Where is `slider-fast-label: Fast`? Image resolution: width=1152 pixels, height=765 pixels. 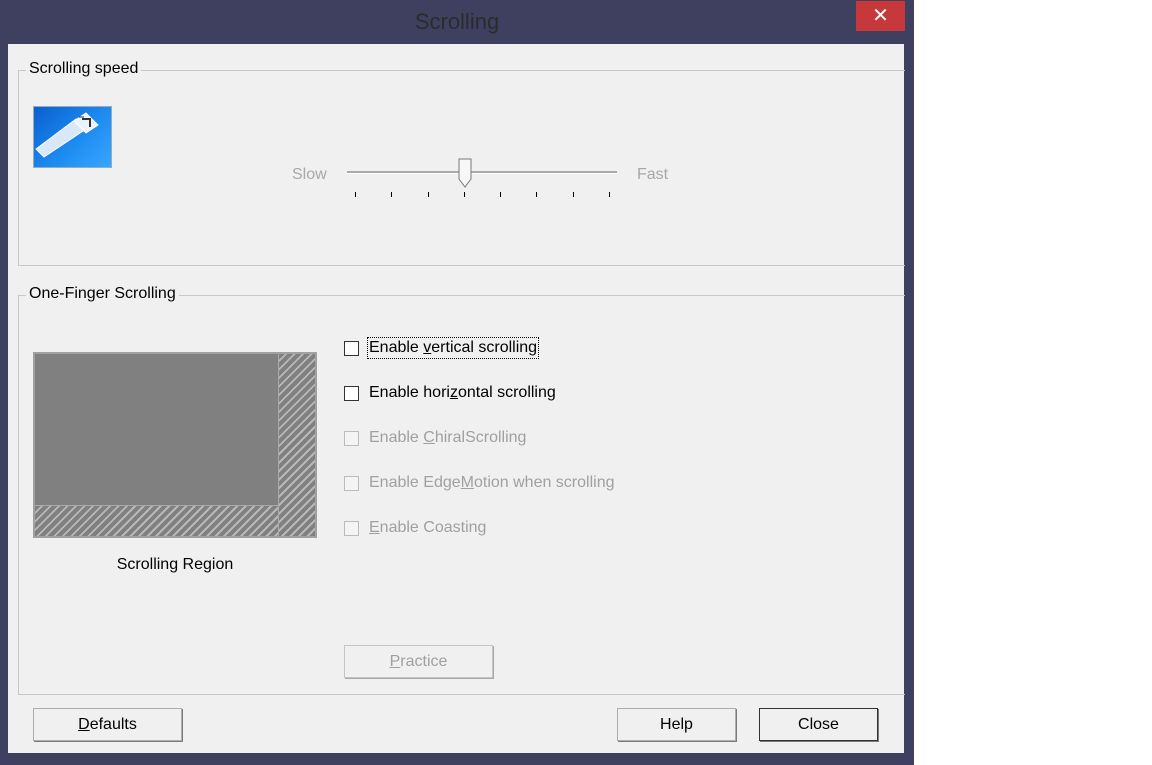 slider-fast-label: Fast is located at coordinates (653, 174).